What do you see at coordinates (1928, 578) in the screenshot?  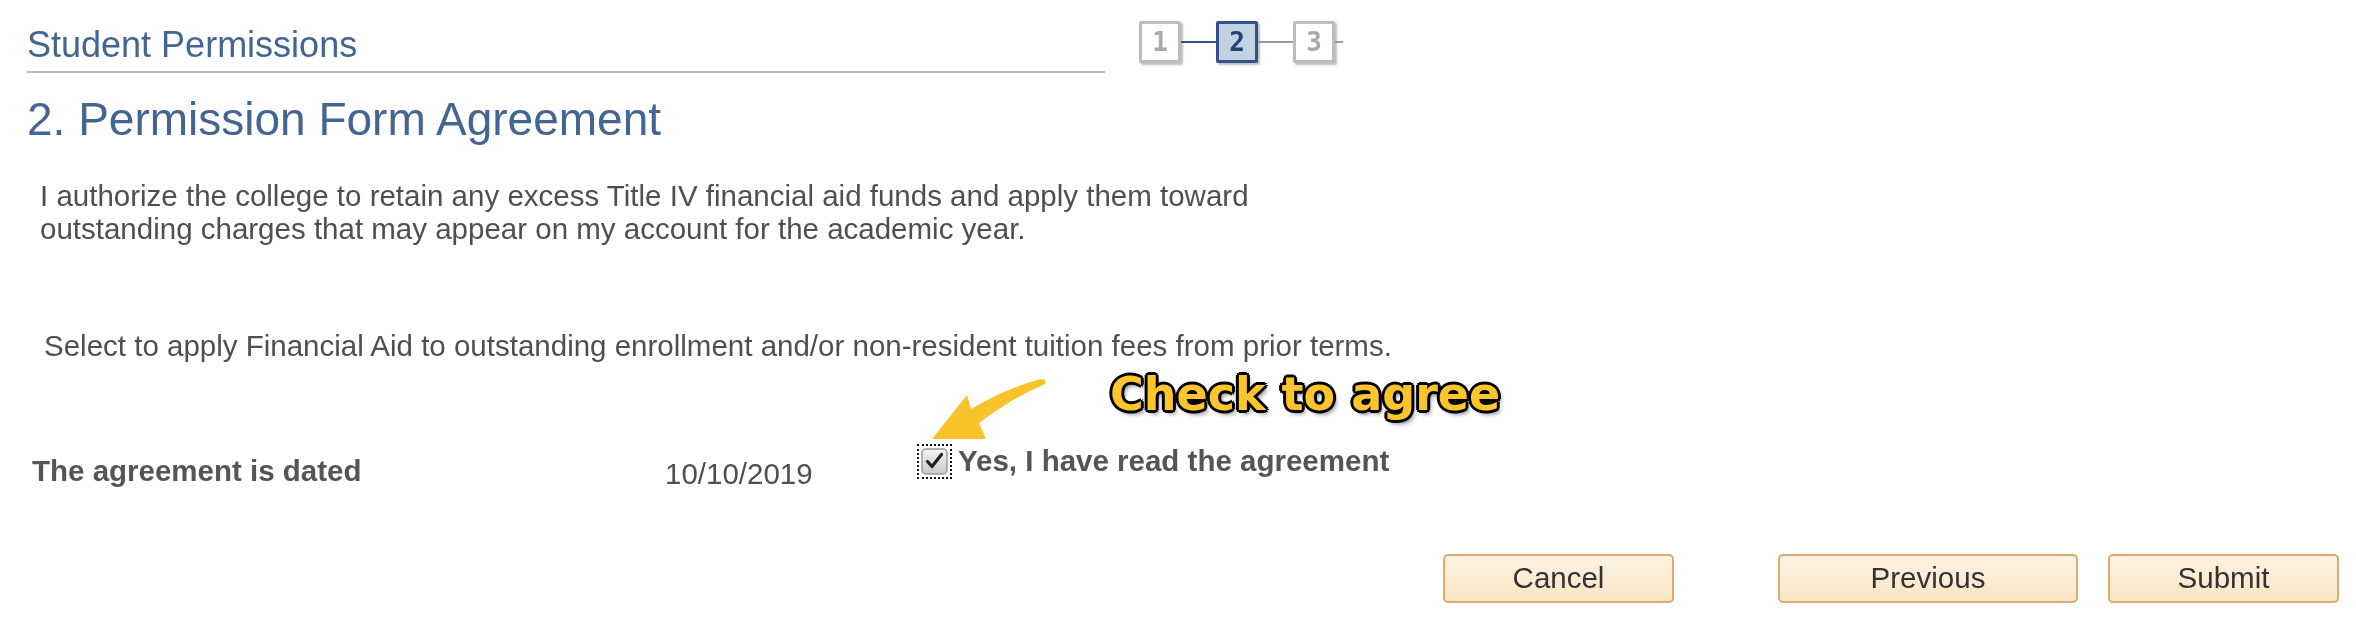 I see `previous-button: Previous` at bounding box center [1928, 578].